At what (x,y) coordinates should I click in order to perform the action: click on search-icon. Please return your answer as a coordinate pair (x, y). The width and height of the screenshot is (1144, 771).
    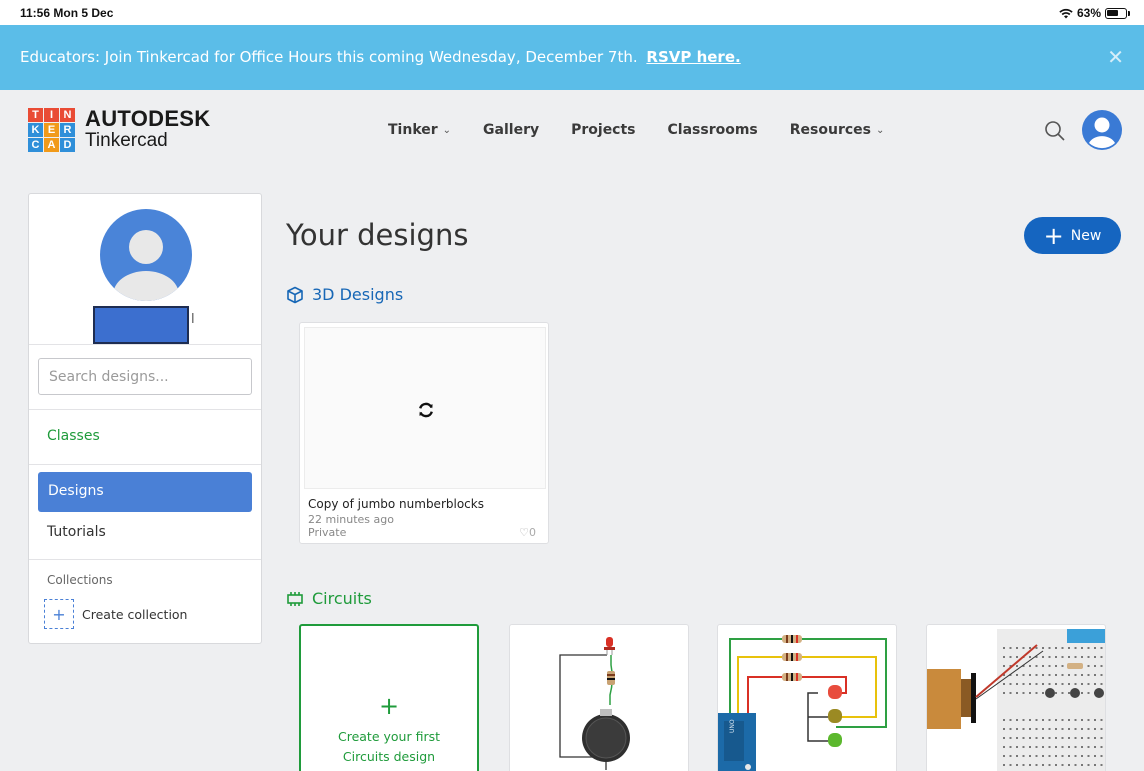
    Looking at the image, I should click on (1055, 131).